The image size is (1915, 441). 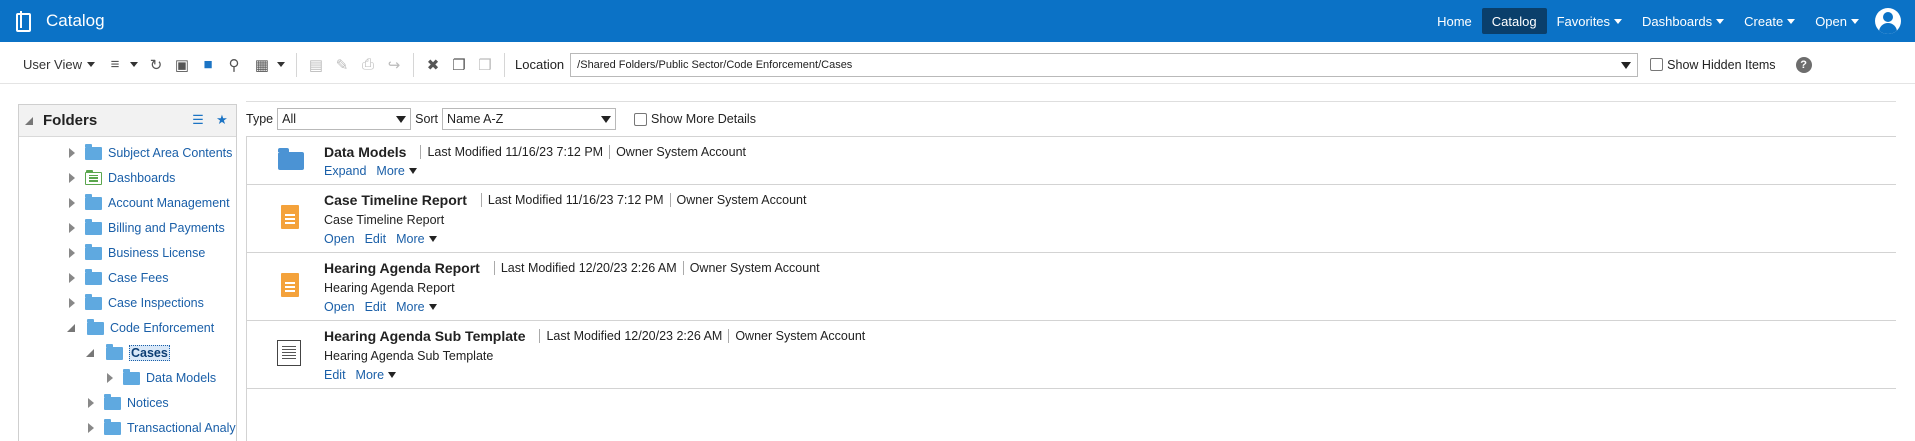 I want to click on grid-view-icon: ▦, so click(x=262, y=65).